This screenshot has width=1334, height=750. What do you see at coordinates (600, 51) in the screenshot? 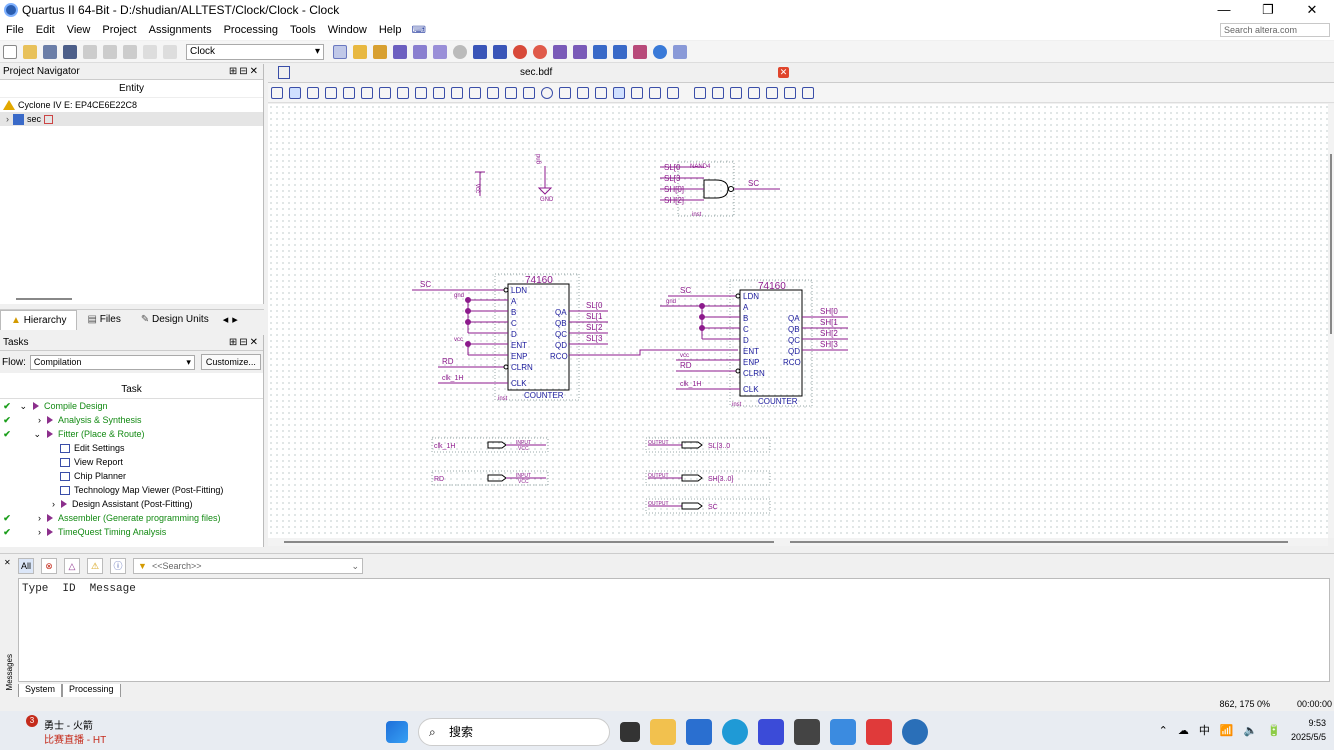
I see `programmer-icon` at bounding box center [600, 51].